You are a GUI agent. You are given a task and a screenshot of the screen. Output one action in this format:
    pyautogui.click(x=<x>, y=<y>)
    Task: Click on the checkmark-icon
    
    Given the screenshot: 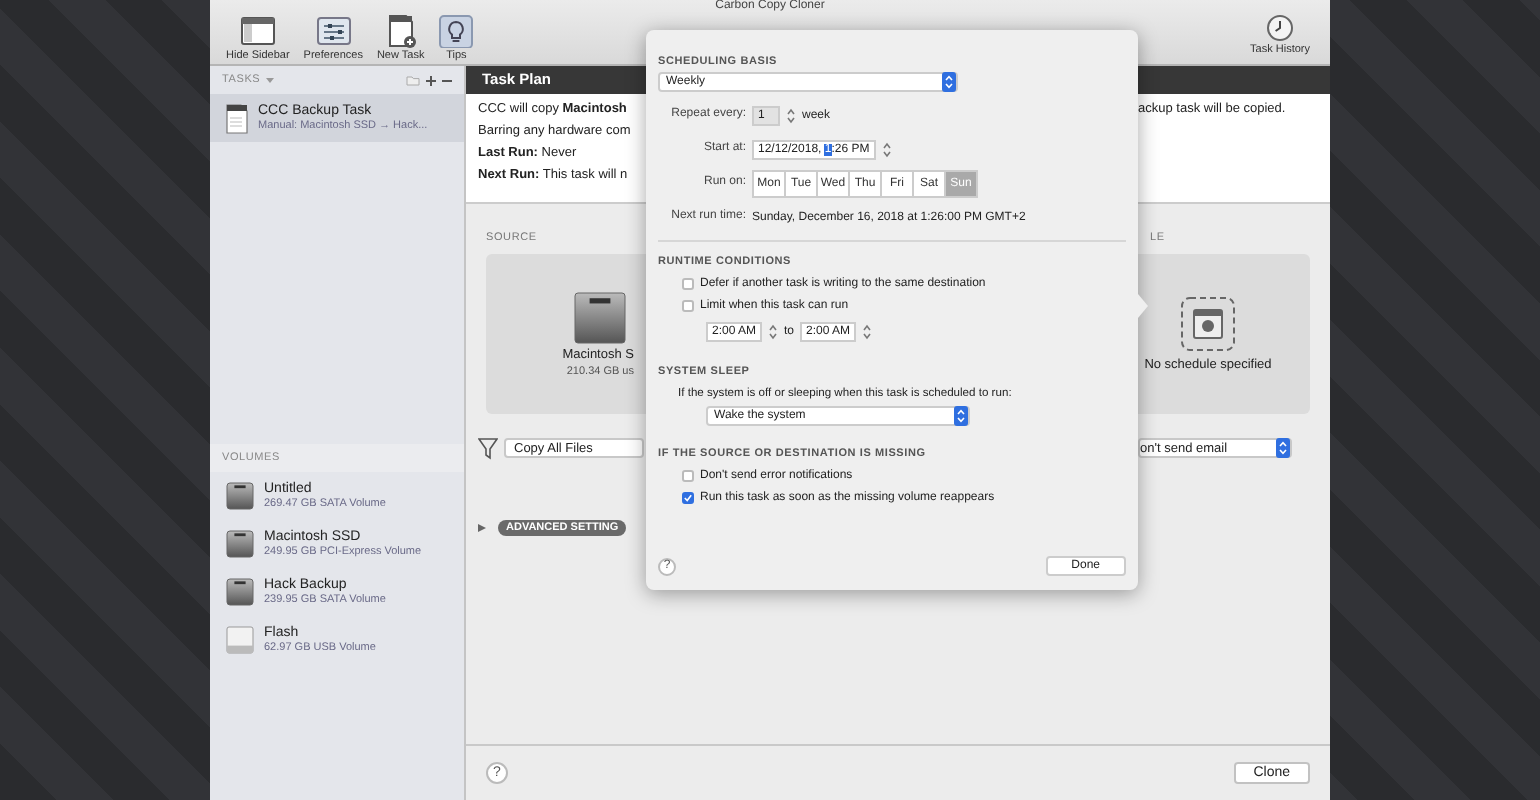 What is the action you would take?
    pyautogui.click(x=688, y=498)
    